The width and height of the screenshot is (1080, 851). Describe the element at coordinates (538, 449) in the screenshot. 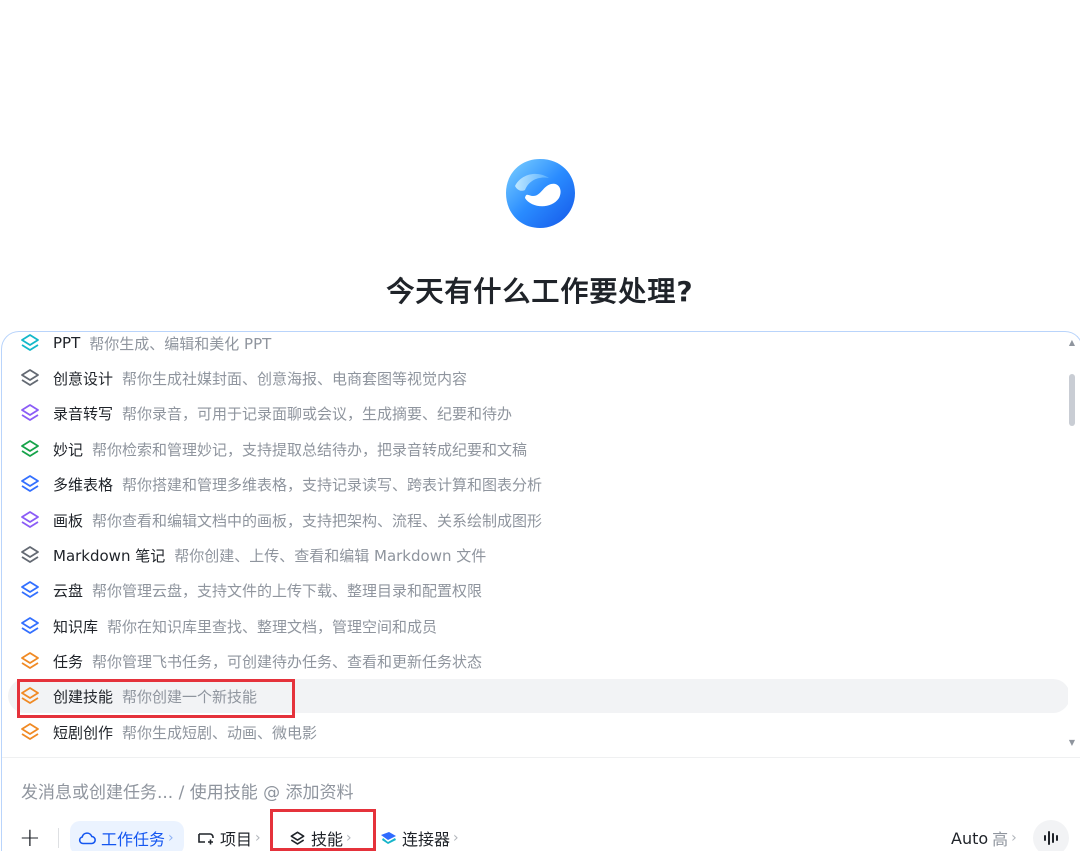

I see `skill-item: 妙记 帮你检索和管理妙记，支持提取总结待办，把录音转成纪要和文稿` at that location.